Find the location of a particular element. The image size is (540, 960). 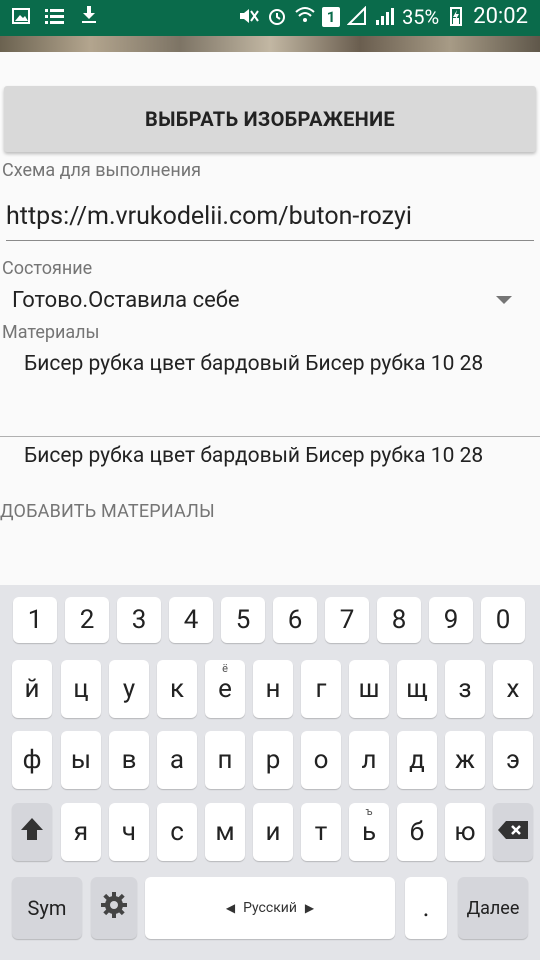

image-preview is located at coordinates (270, 44).